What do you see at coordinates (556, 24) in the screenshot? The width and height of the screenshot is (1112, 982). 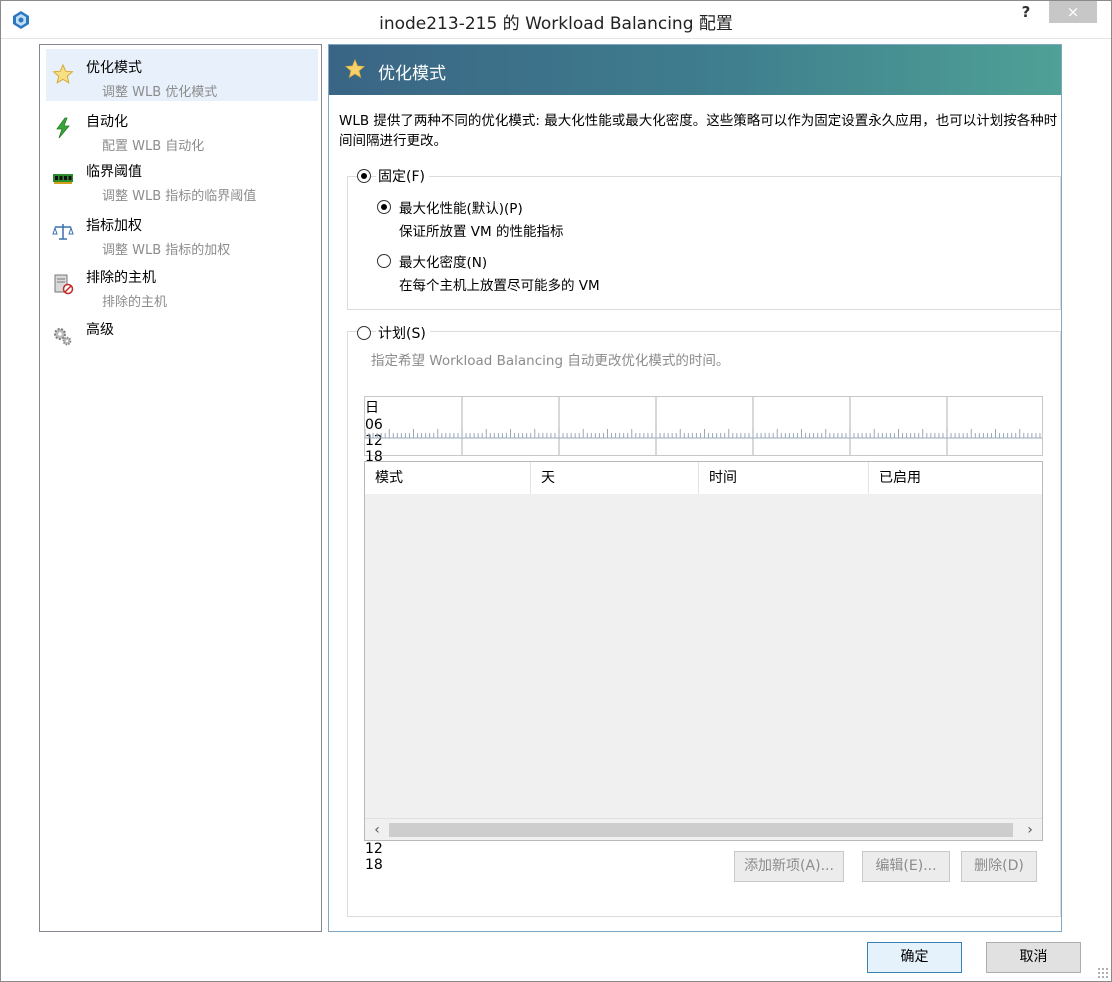 I see `window-title: inode213-215 的 Workload Balancing 配置` at bounding box center [556, 24].